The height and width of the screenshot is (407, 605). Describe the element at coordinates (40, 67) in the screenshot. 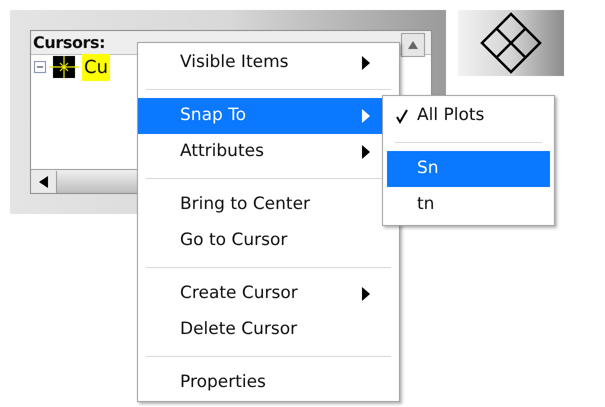

I see `collapse-icon` at that location.